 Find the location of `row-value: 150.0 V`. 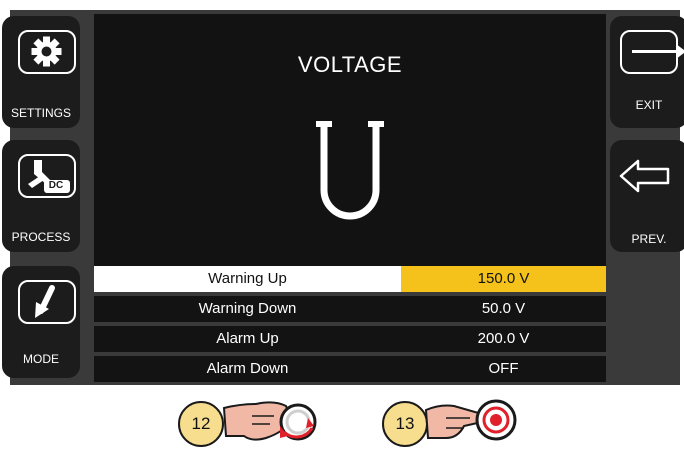

row-value: 150.0 V is located at coordinates (503, 279).